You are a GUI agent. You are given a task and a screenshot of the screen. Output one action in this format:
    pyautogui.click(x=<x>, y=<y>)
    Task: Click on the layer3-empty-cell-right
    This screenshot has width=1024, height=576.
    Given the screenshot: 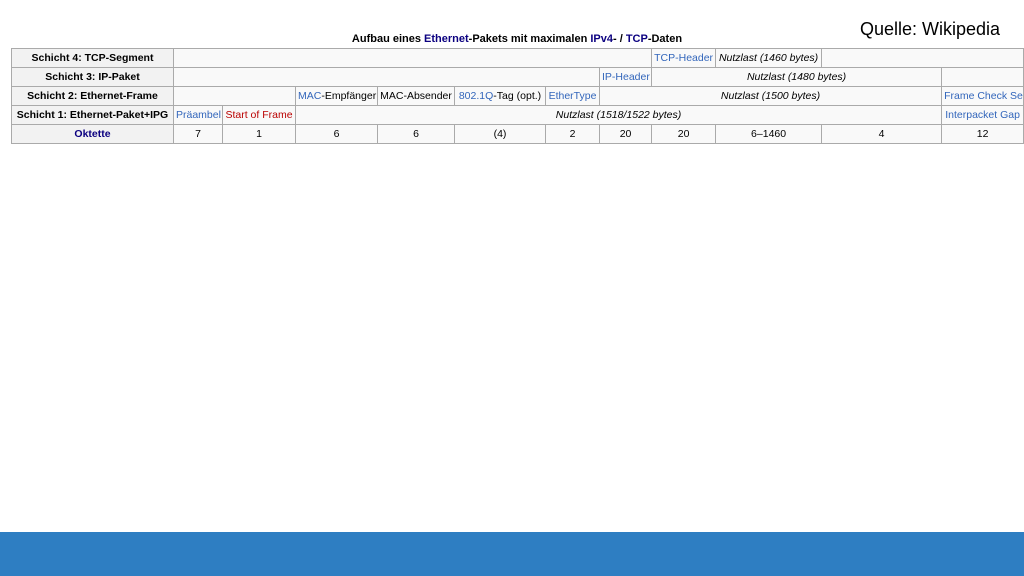 What is the action you would take?
    pyautogui.click(x=982, y=77)
    